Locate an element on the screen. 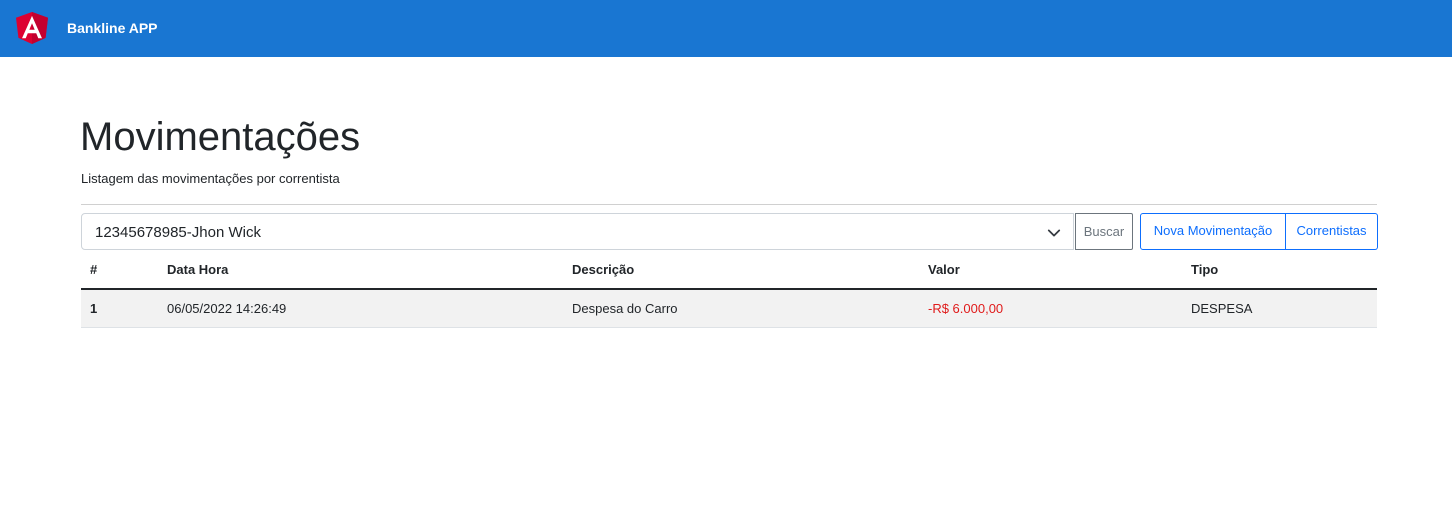 This screenshot has height=528, width=1452. page-title: Movimentações is located at coordinates (220, 137).